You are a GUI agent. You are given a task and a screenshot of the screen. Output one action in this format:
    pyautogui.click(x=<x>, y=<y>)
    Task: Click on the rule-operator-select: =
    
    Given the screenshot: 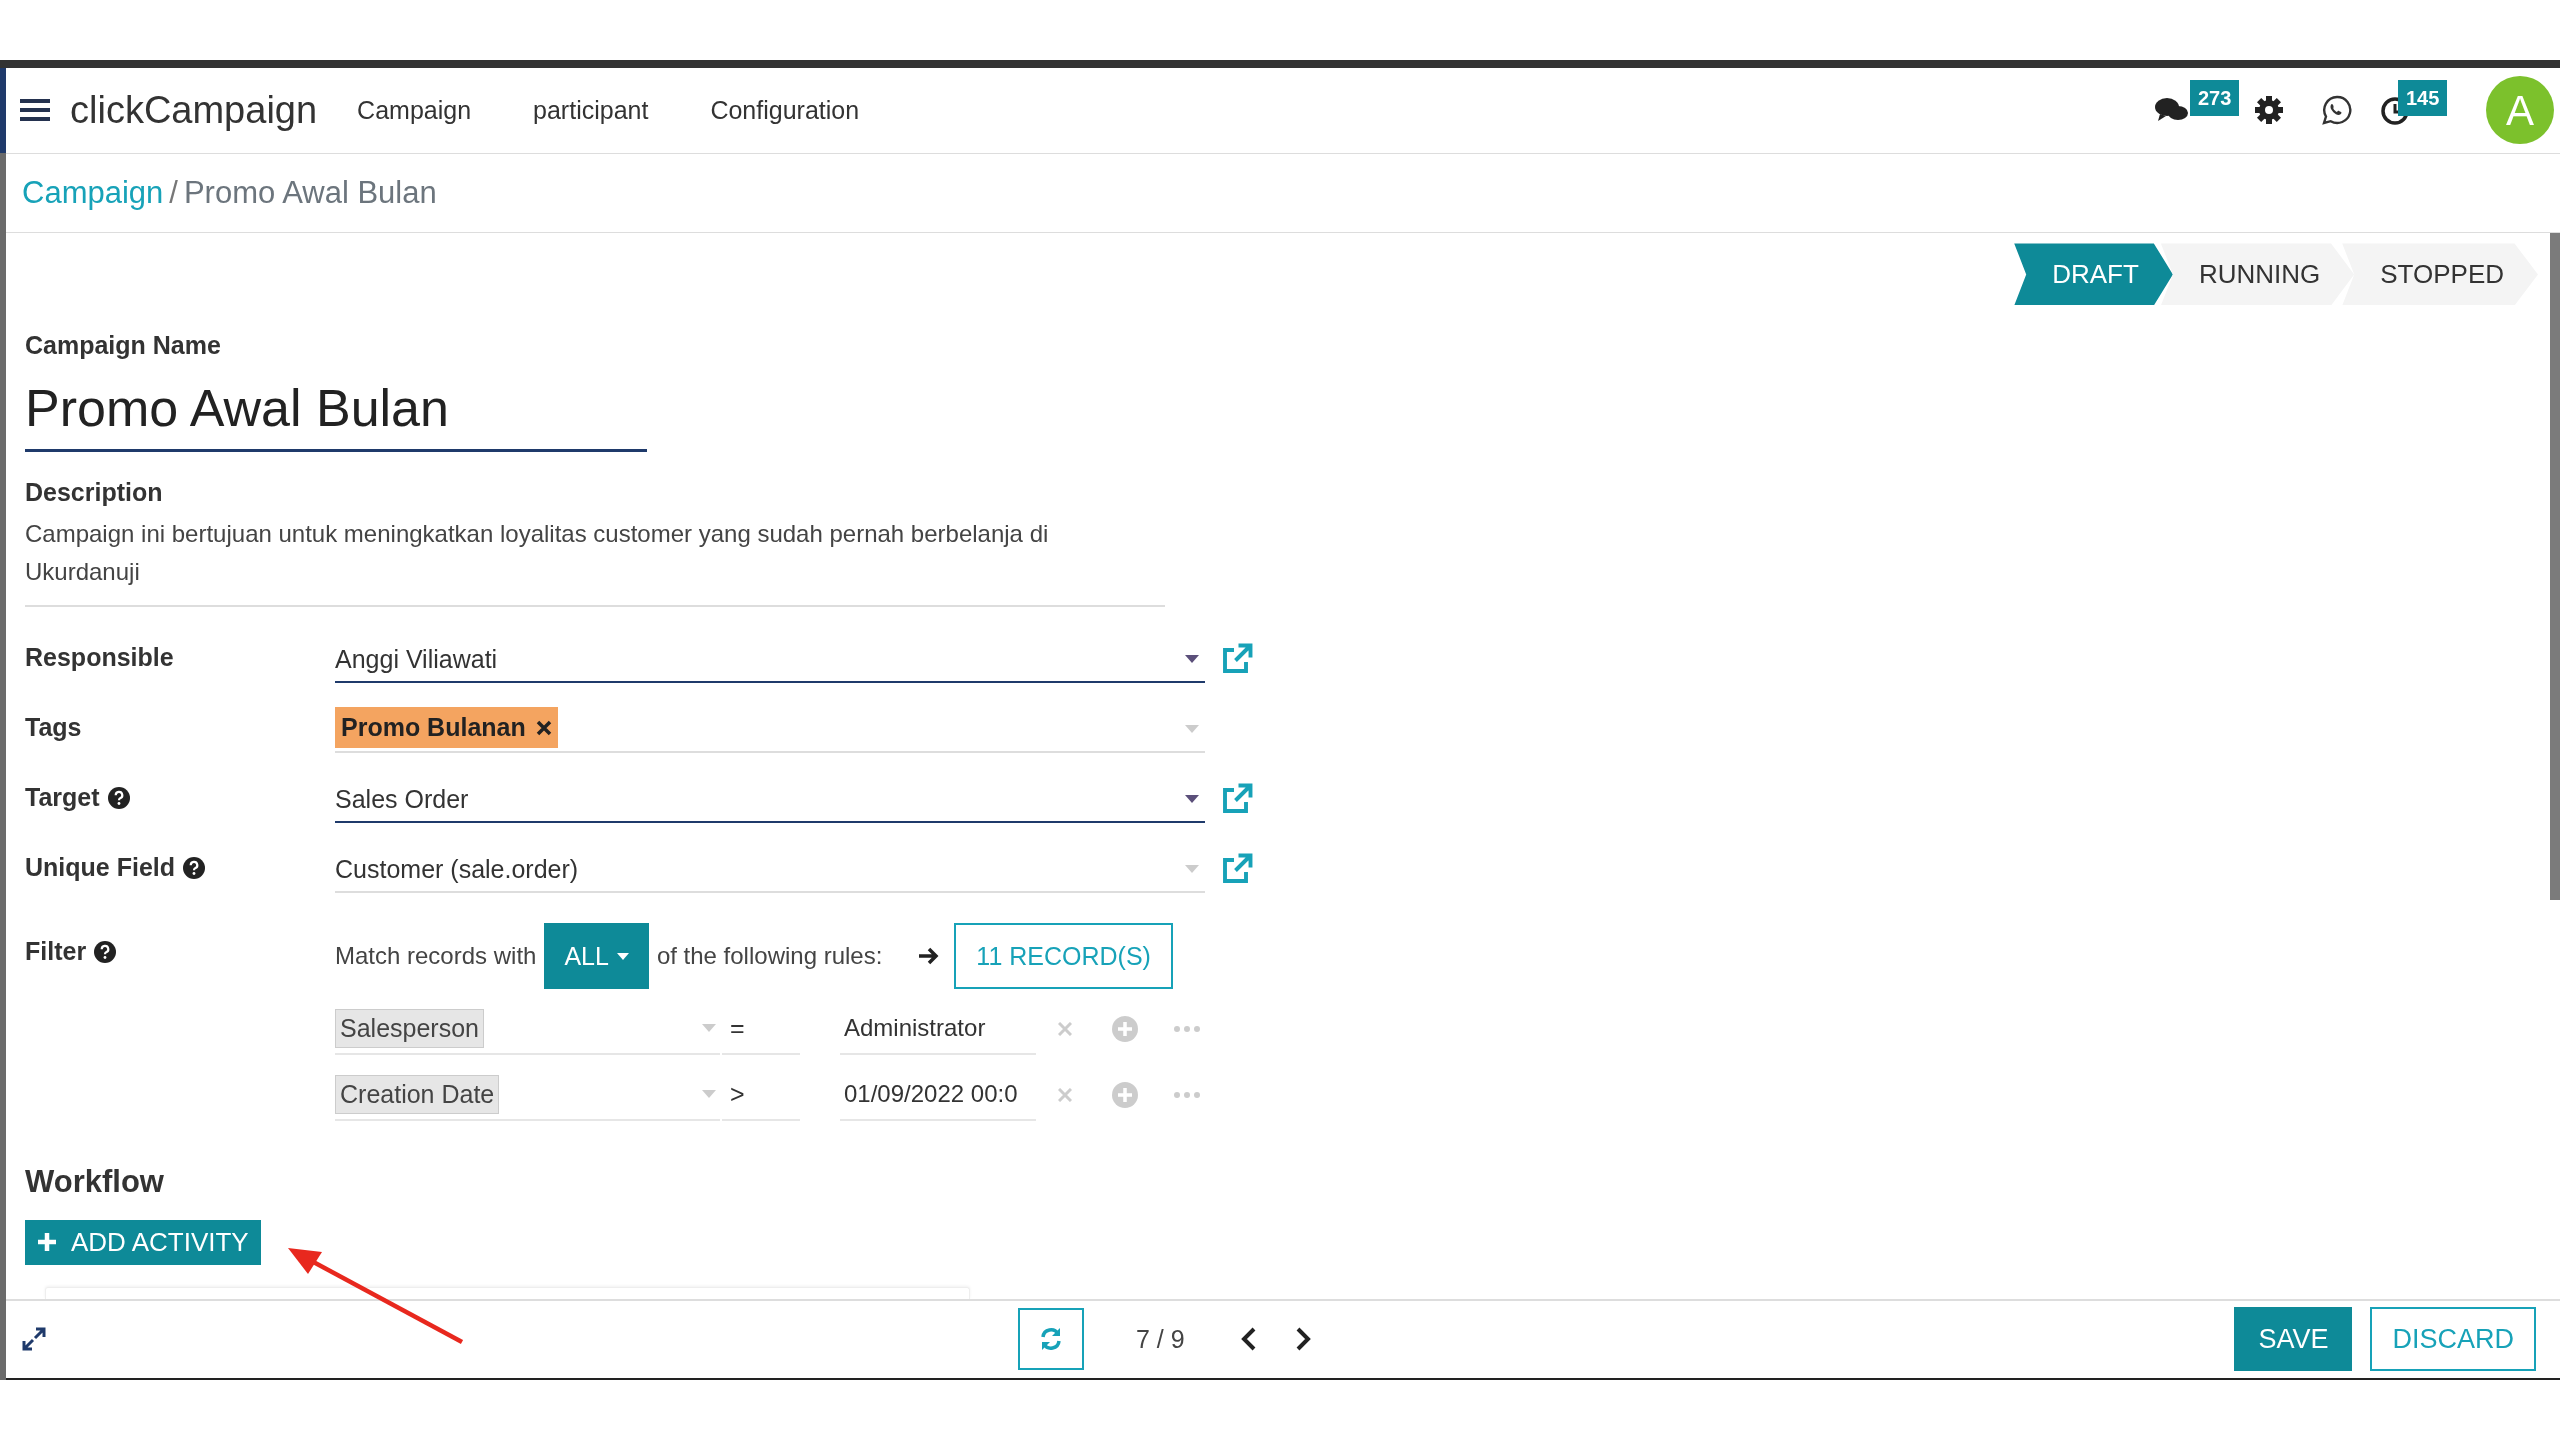 What is the action you would take?
    pyautogui.click(x=761, y=1029)
    